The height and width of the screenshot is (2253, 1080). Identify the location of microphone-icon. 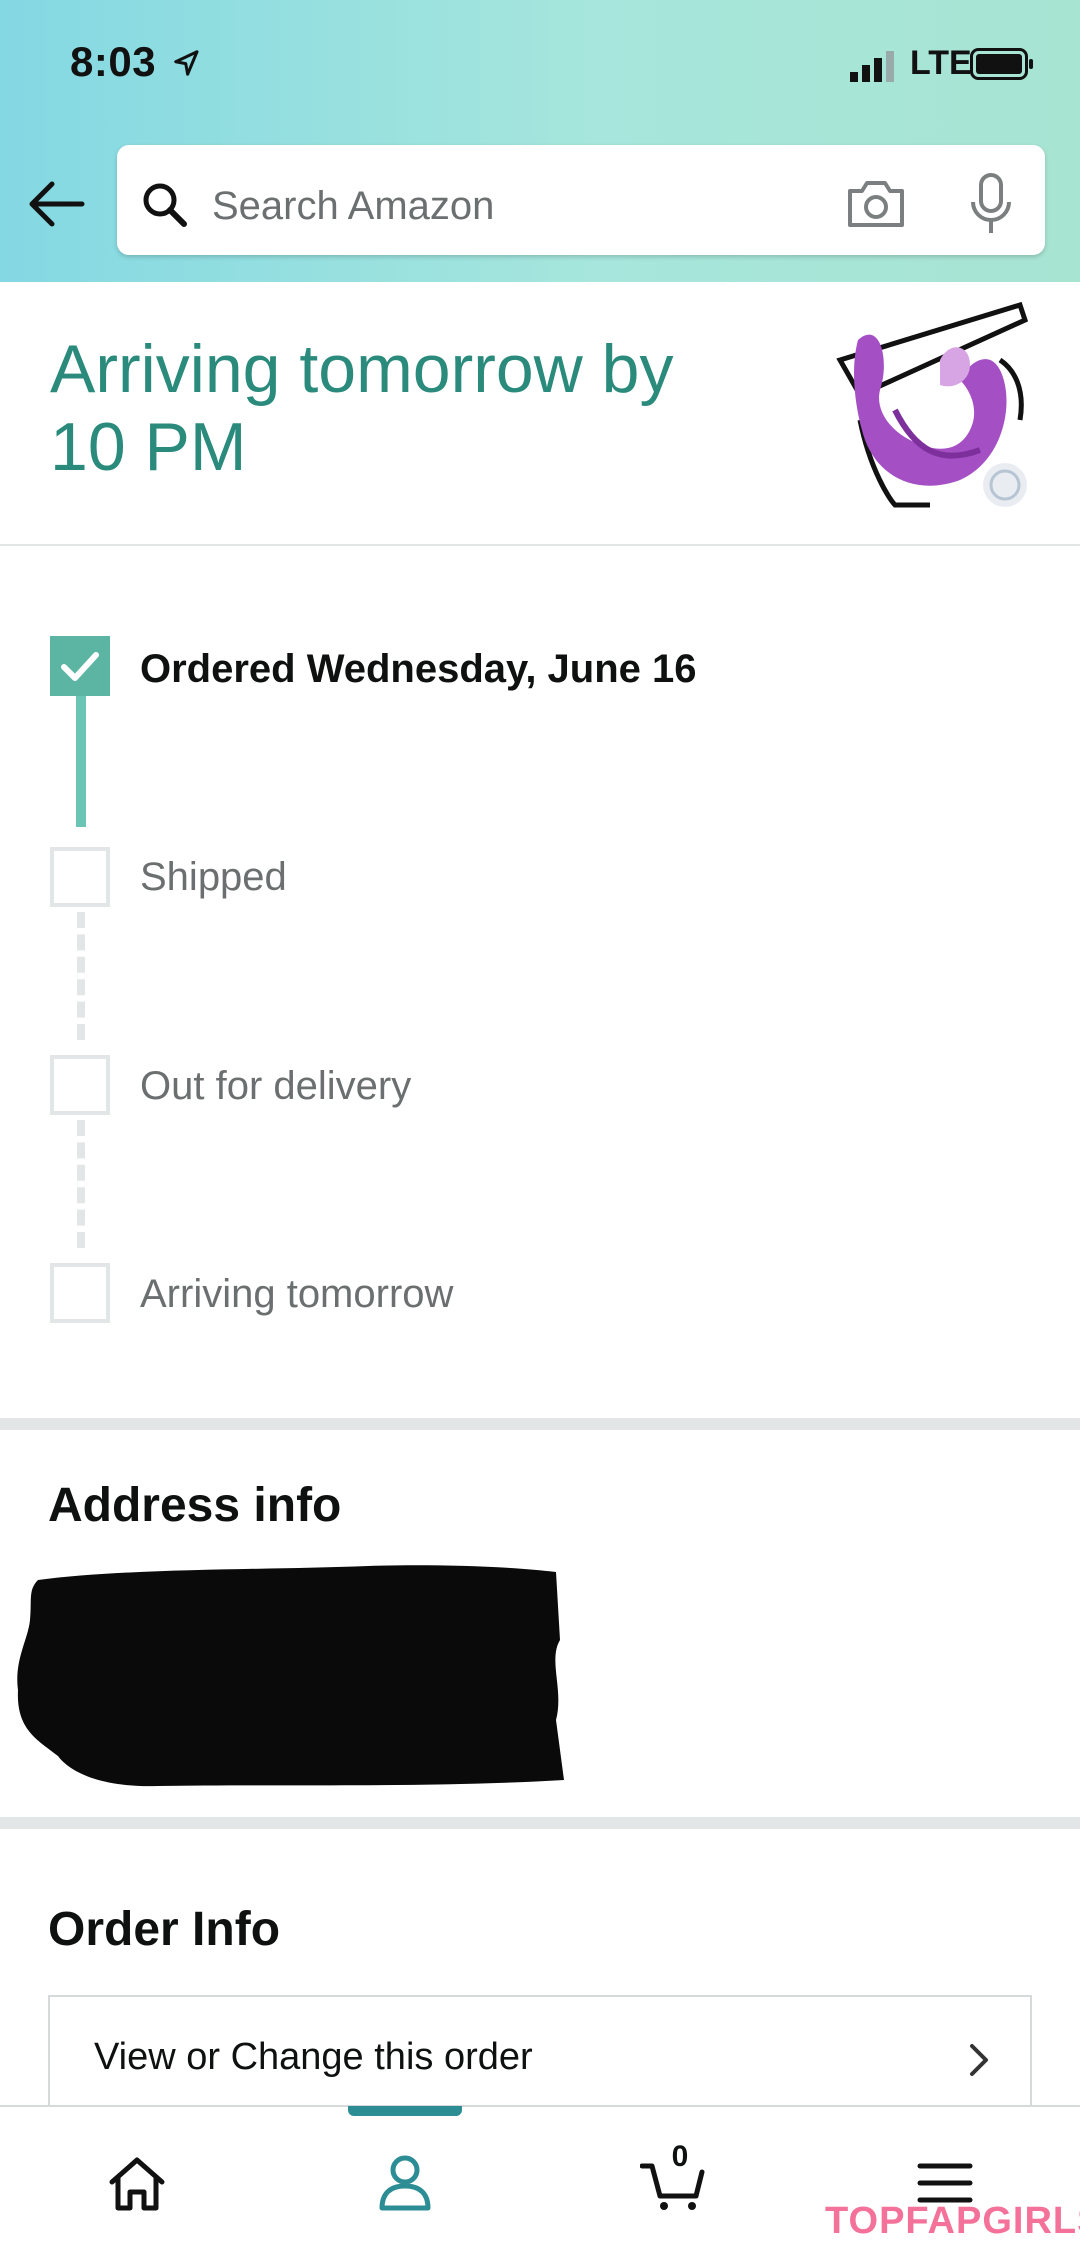
(991, 204).